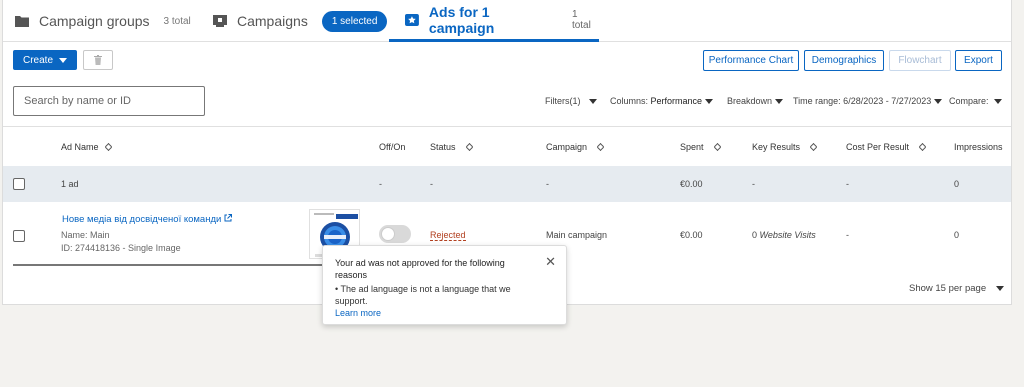 This screenshot has height=387, width=1024. I want to click on breakdown-label: Breakdown, so click(750, 101).